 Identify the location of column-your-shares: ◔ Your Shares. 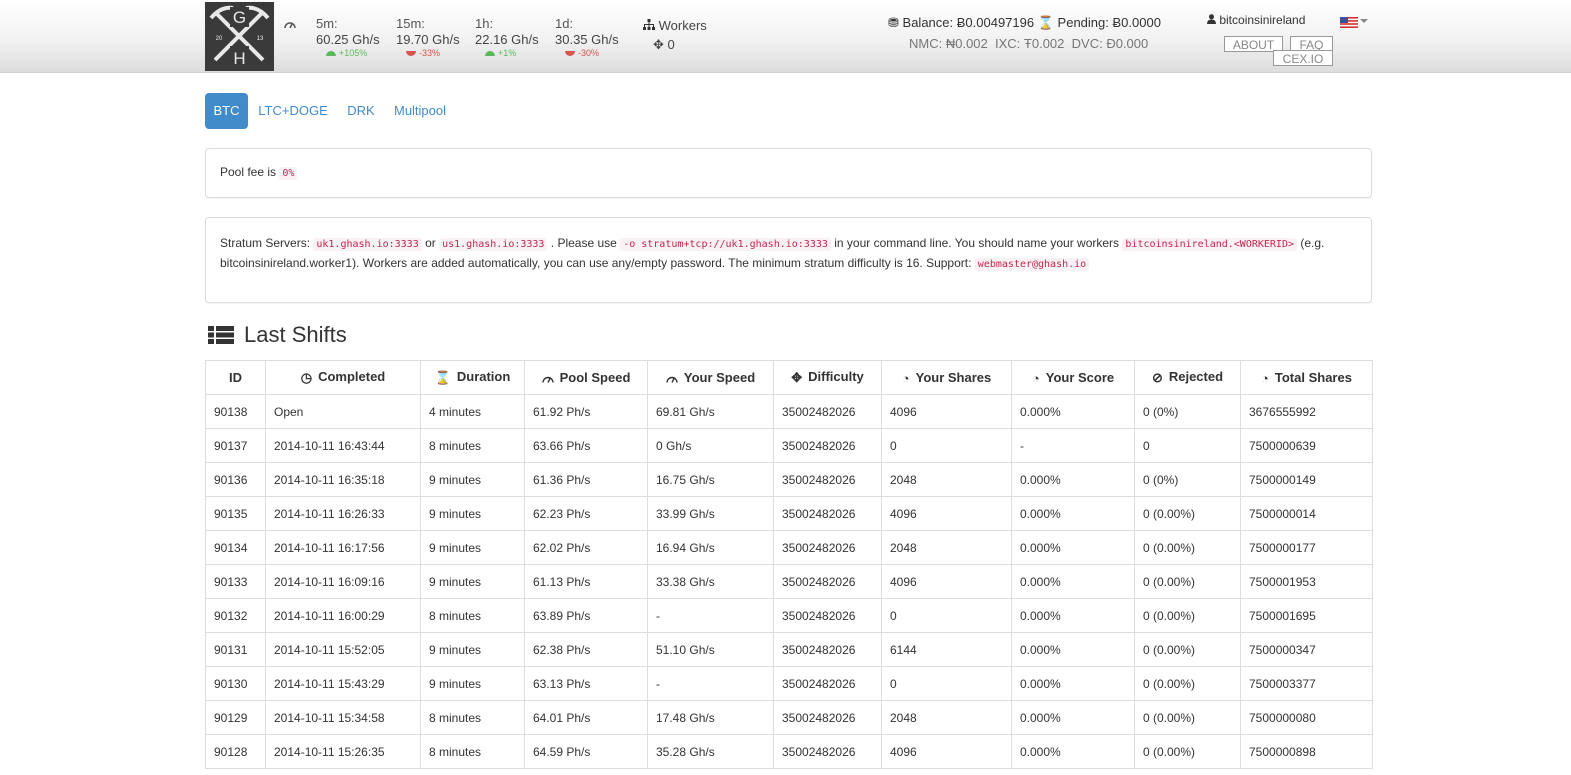
(946, 377).